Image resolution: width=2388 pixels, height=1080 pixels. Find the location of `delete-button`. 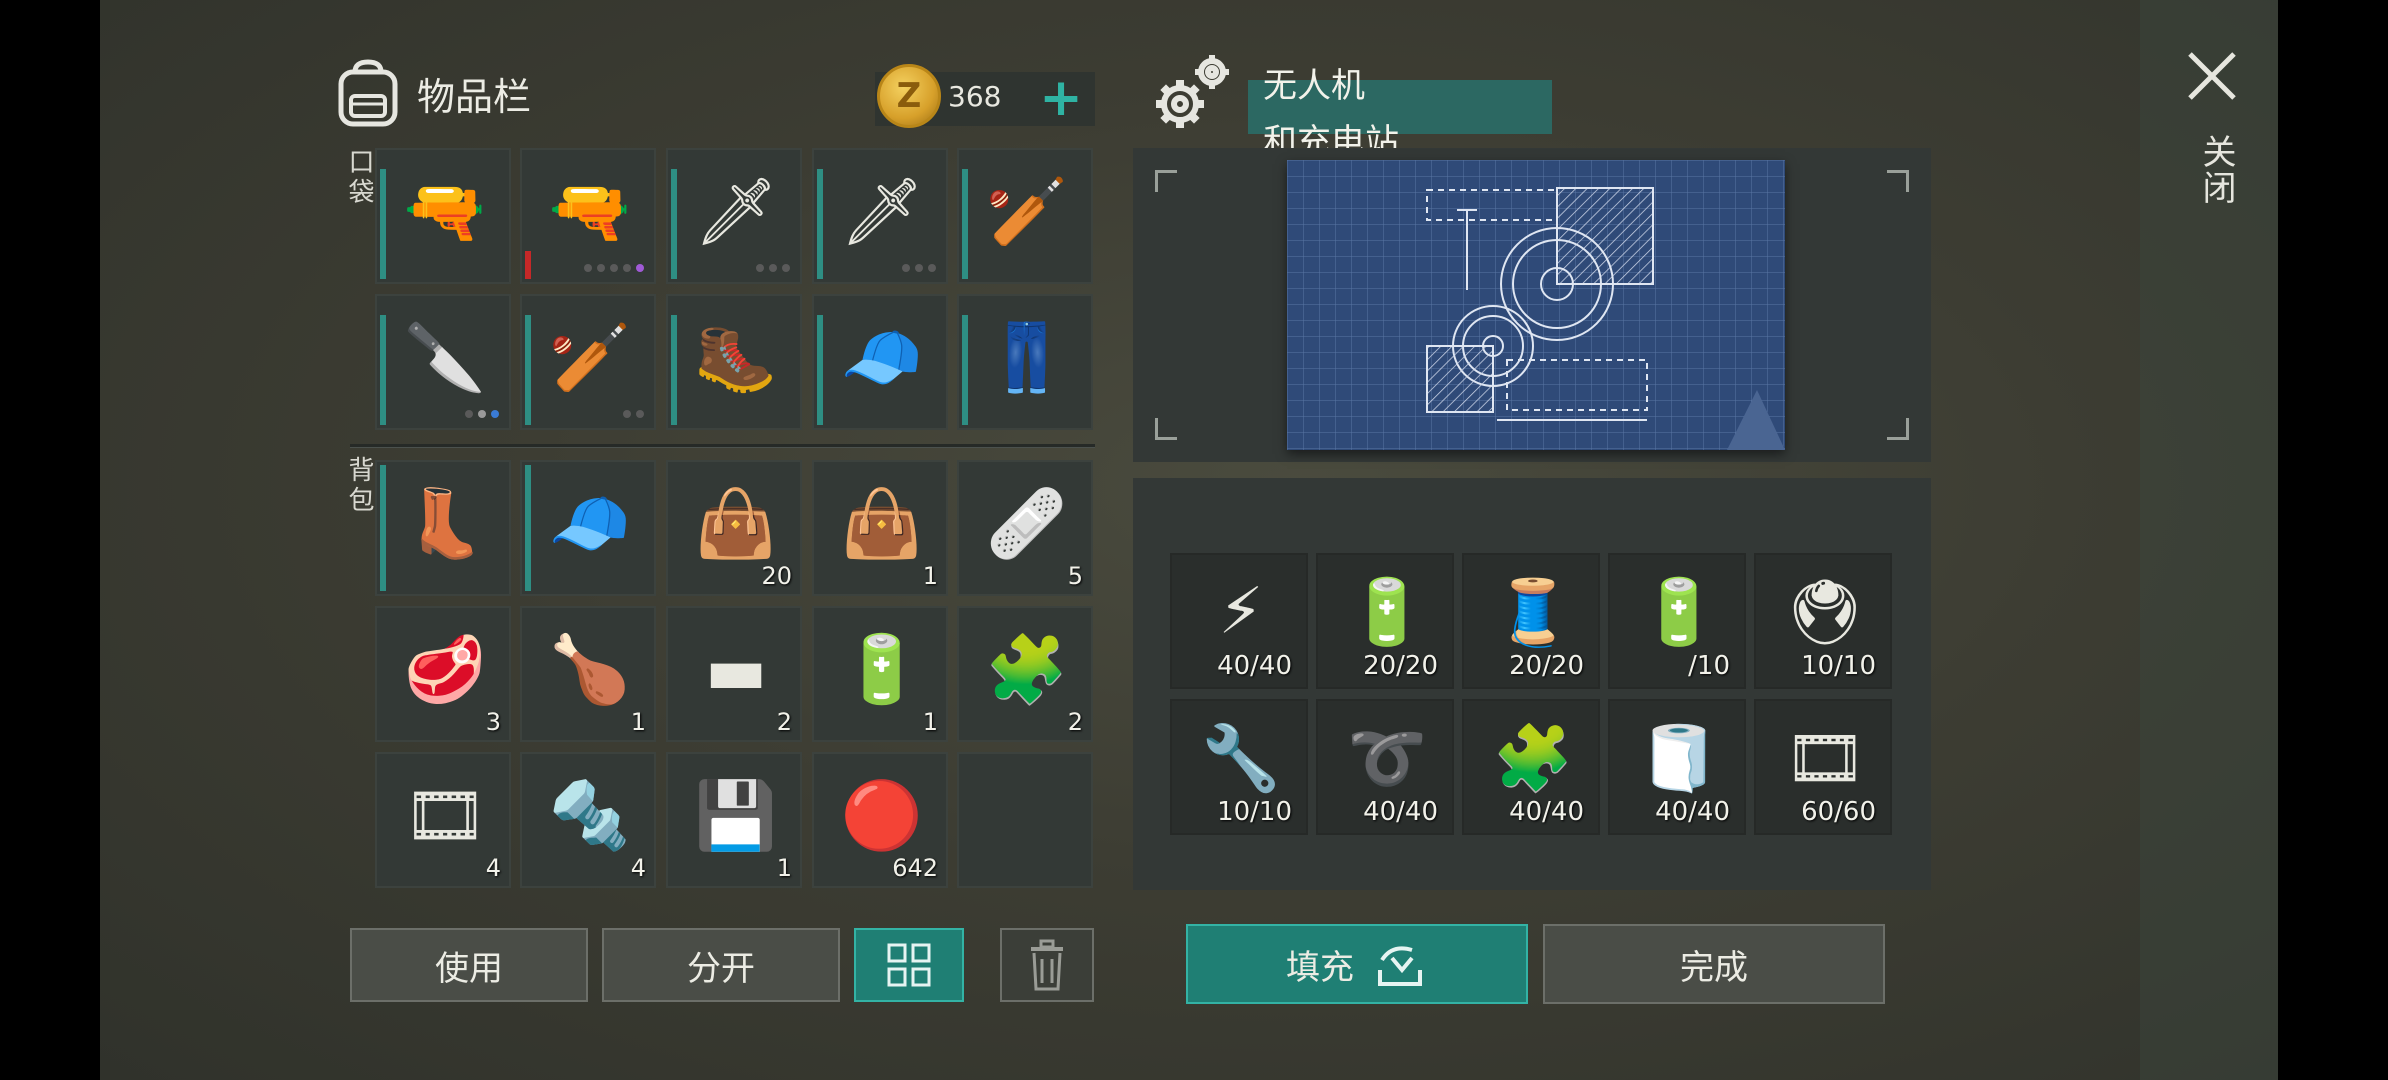

delete-button is located at coordinates (1047, 965).